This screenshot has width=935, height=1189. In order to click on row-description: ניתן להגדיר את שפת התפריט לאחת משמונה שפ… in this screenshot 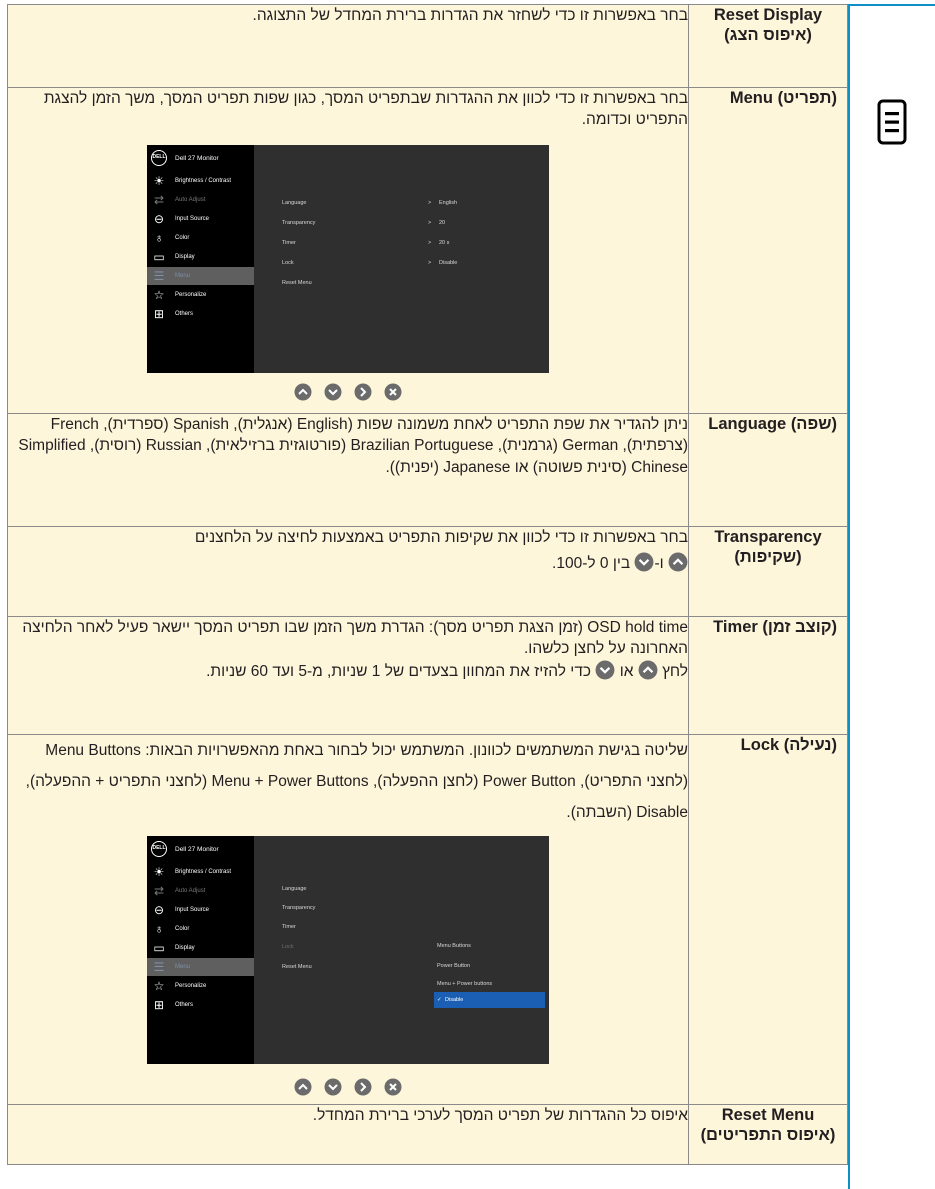, I will do `click(348, 470)`.